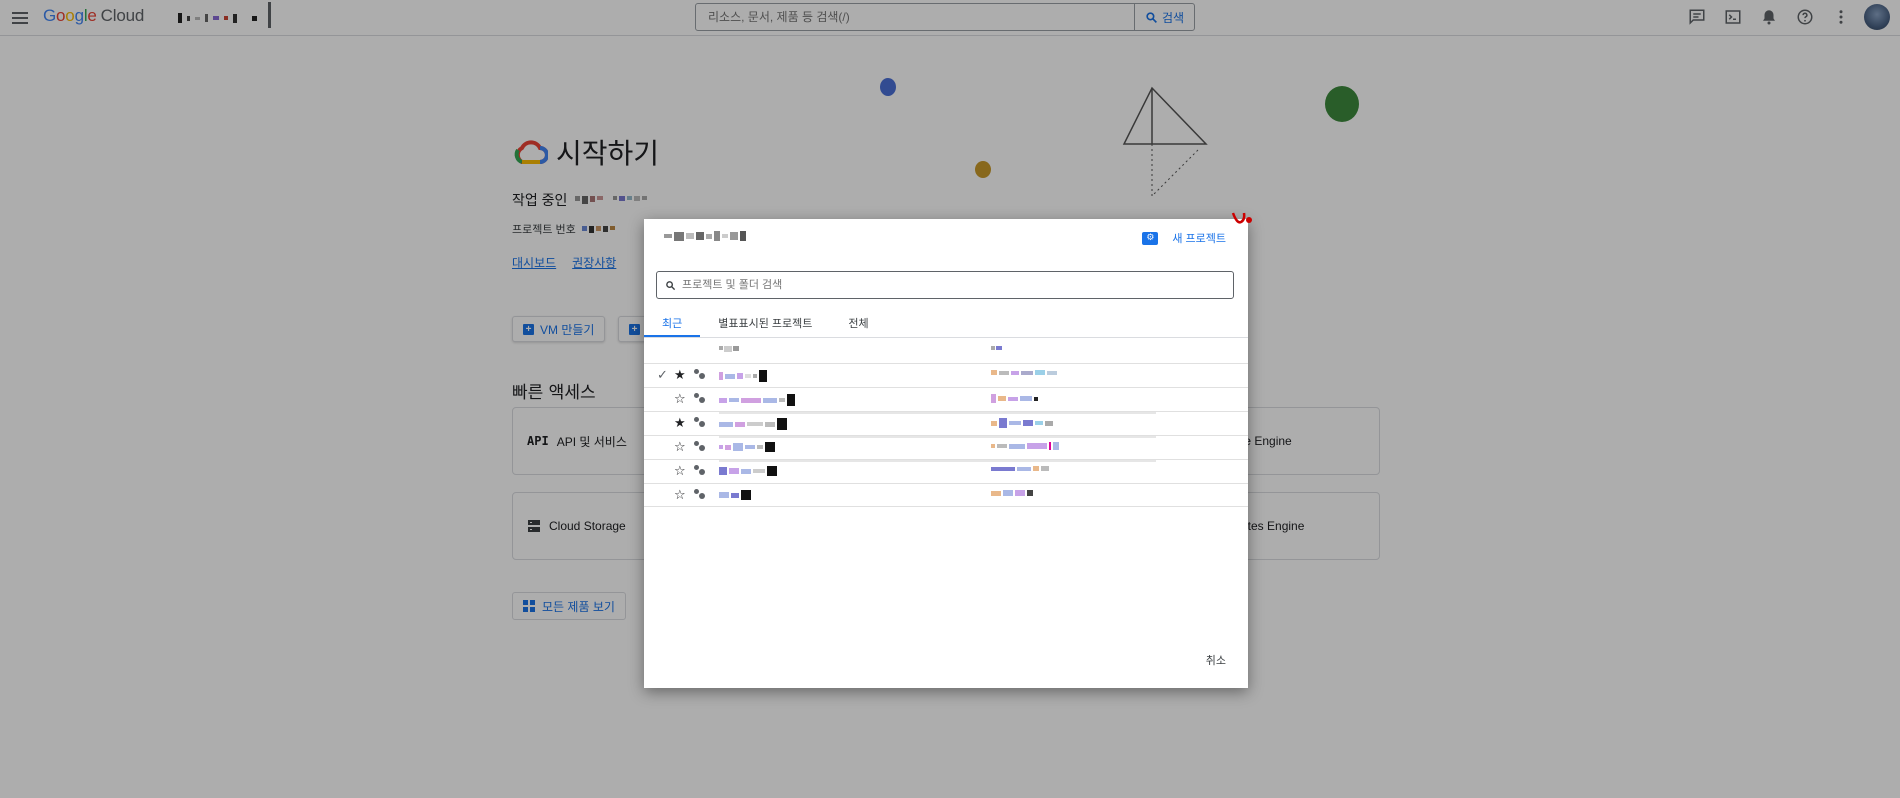  I want to click on project-search-box, so click(945, 285).